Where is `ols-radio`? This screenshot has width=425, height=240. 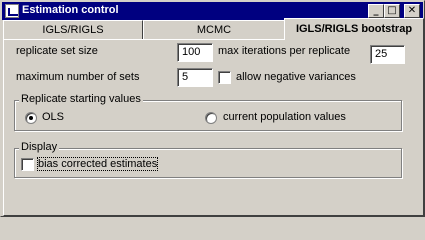 ols-radio is located at coordinates (31, 118).